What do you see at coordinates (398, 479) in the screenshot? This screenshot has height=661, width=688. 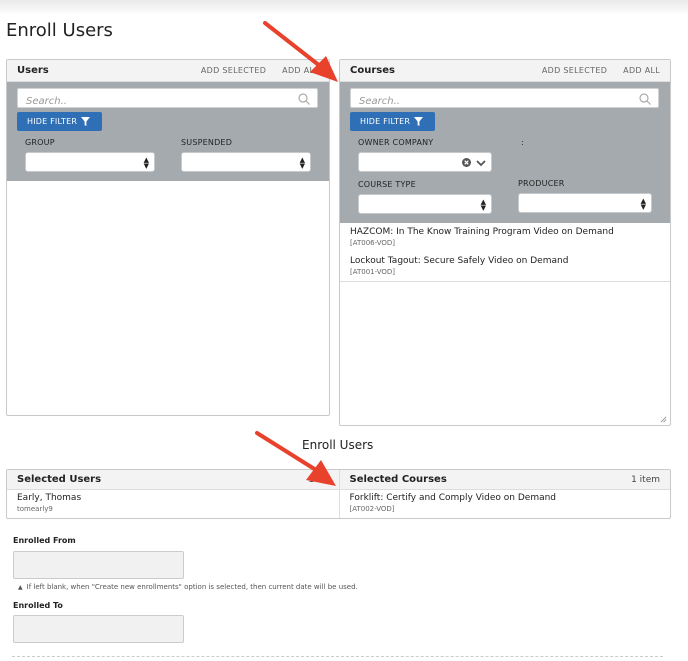 I see `selected-courses-title: Selected Courses` at bounding box center [398, 479].